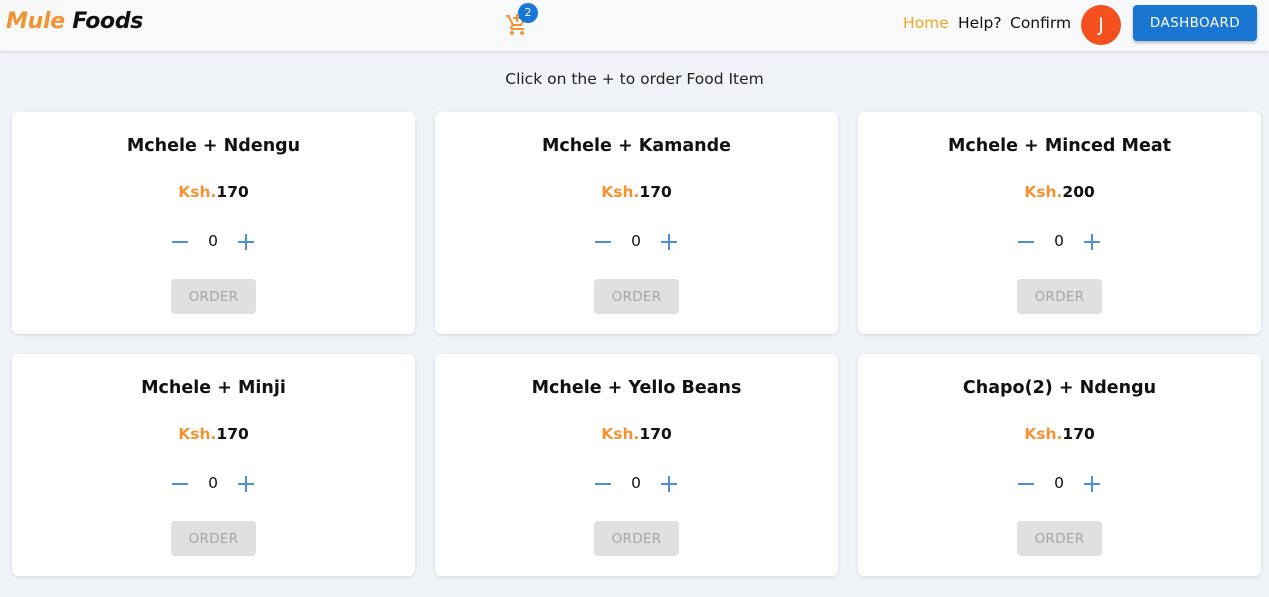 This screenshot has width=1269, height=597. What do you see at coordinates (1059, 388) in the screenshot?
I see `food-item-name: Chapo(2) + Ndengu` at bounding box center [1059, 388].